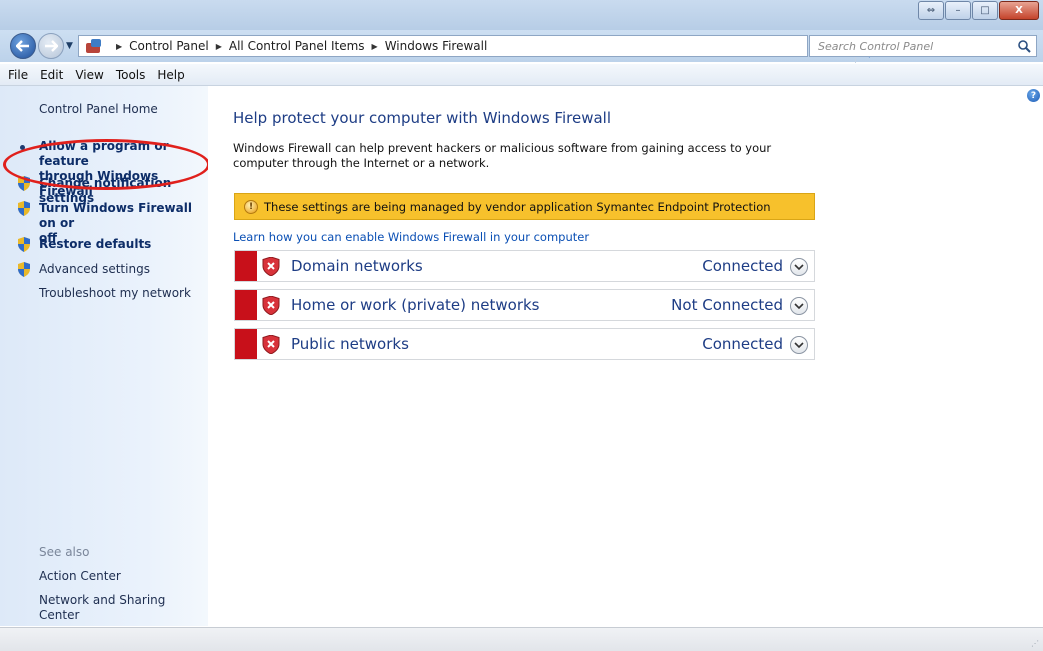  I want to click on bullet-icon, so click(22, 147).